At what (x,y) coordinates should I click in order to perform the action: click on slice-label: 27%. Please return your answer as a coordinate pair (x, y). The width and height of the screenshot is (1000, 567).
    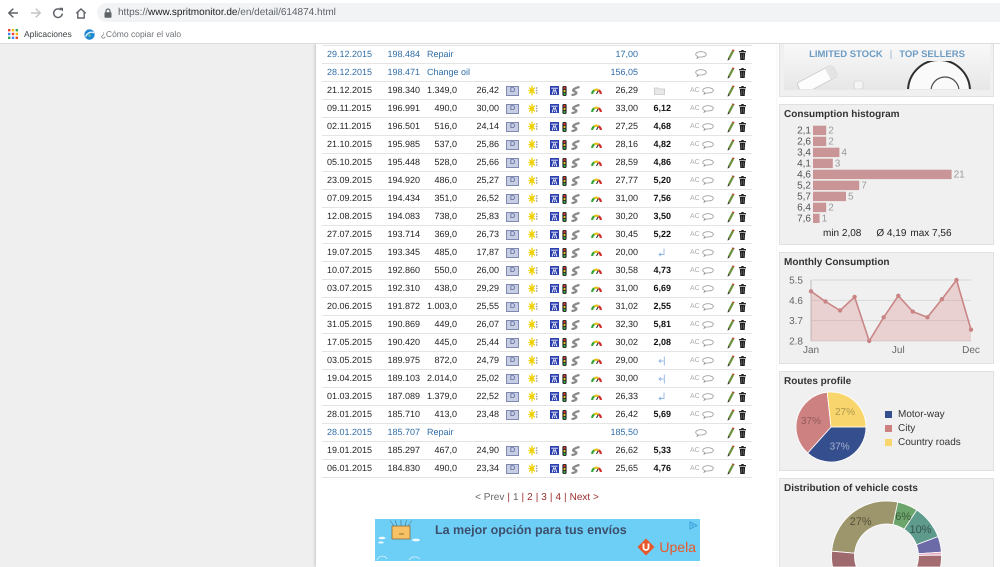
    Looking at the image, I should click on (861, 522).